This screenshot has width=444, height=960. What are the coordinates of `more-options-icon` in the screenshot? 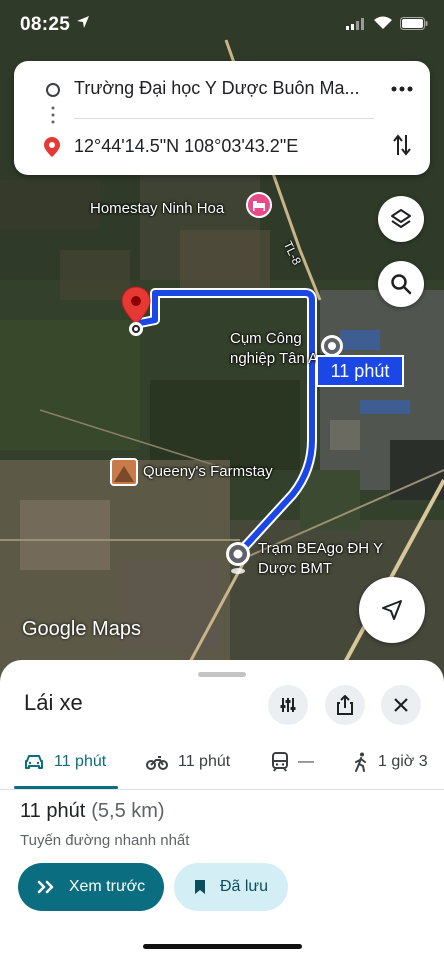 It's located at (402, 89).